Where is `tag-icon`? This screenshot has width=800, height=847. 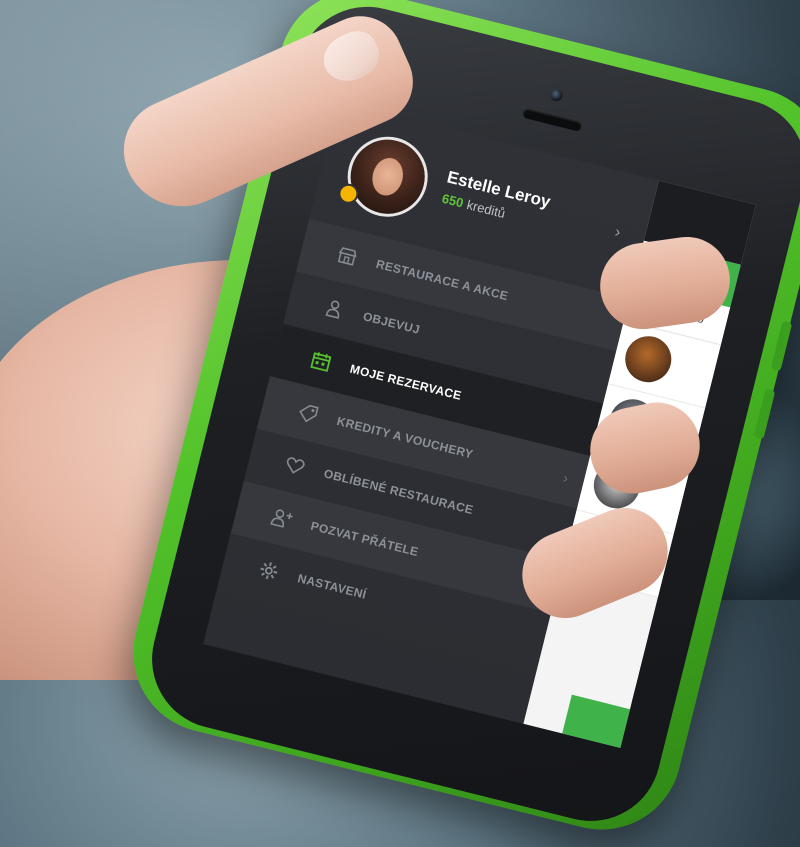 tag-icon is located at coordinates (307, 413).